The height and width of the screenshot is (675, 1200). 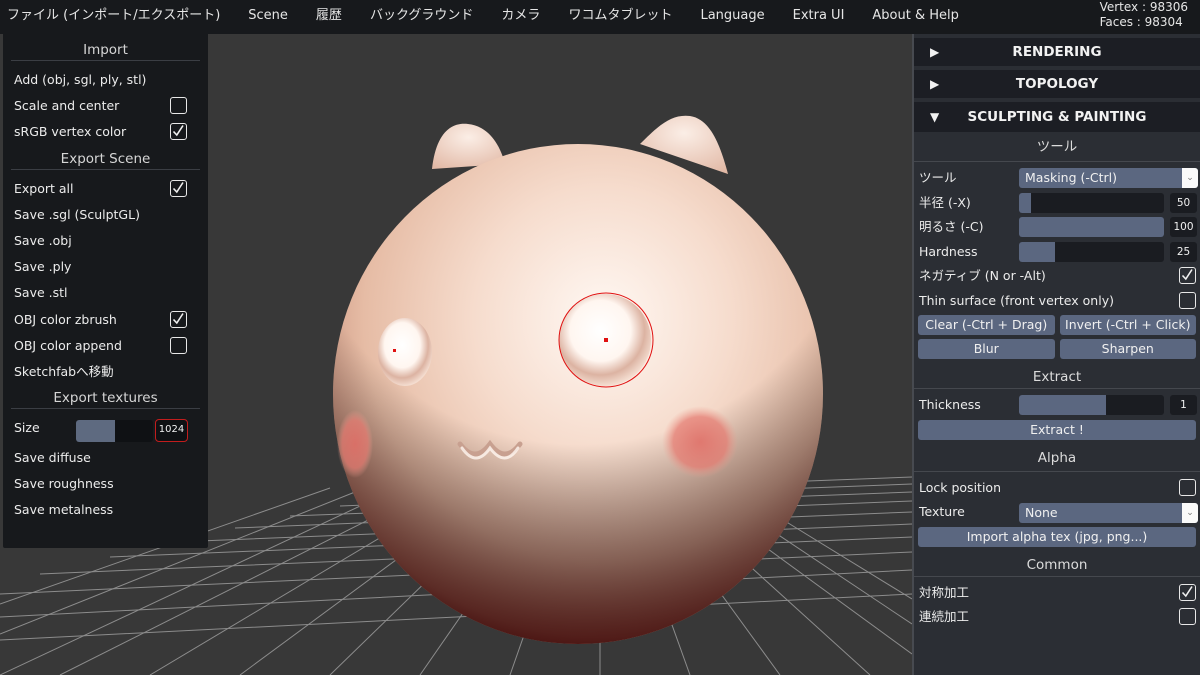 I want to click on obj-append-checkbox, so click(x=178, y=345).